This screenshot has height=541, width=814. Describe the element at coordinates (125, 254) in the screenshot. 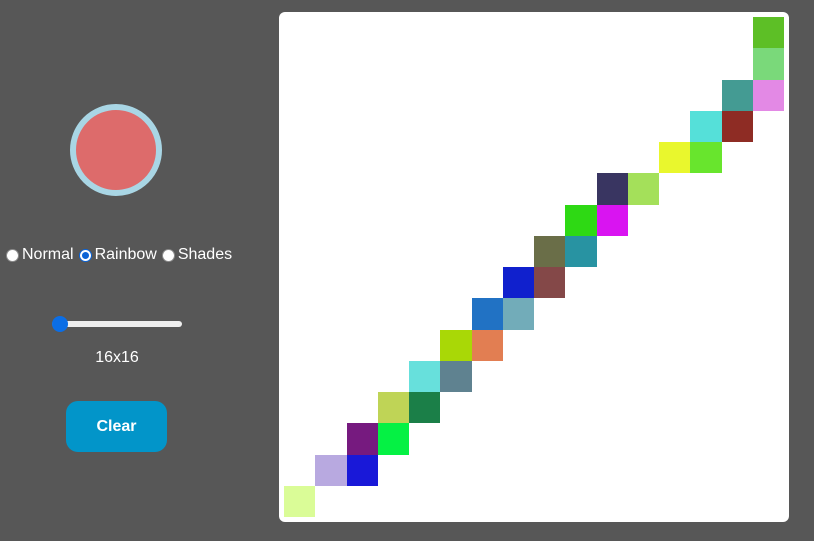

I see `mode-label-rainbow: Rainbow` at that location.